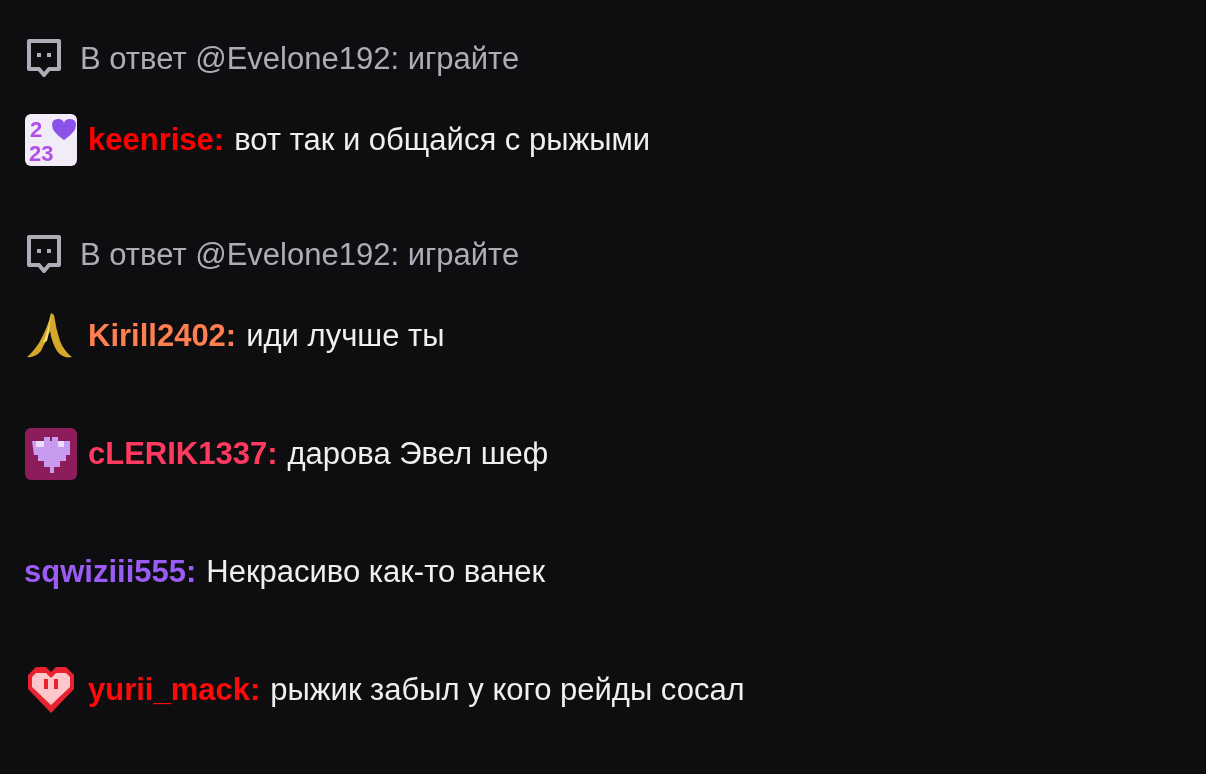 The image size is (1206, 774). I want to click on username: Kirill2402:, so click(162, 336).